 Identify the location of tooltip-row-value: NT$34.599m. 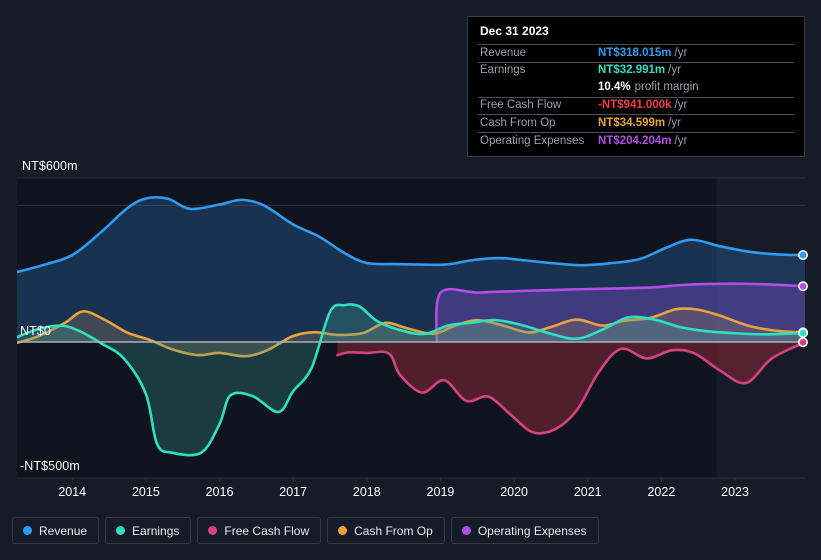
(632, 122).